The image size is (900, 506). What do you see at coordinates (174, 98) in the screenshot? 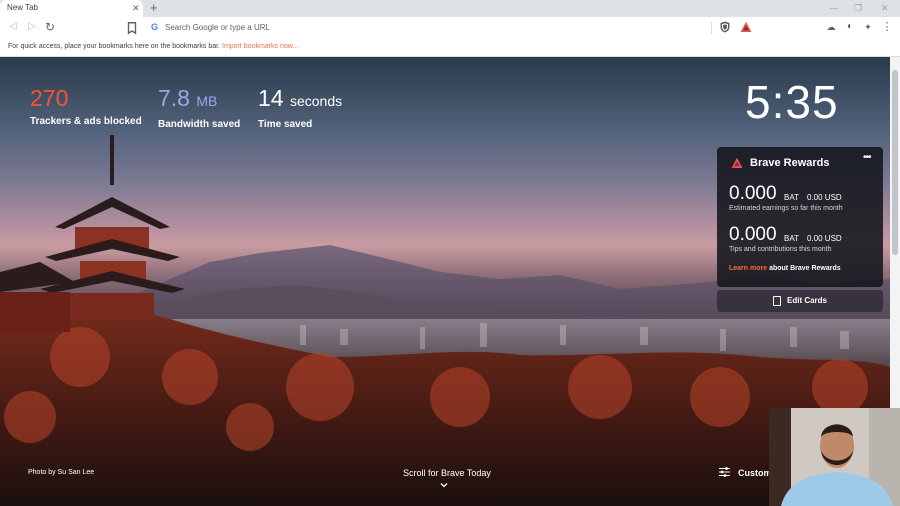
I see `bandwidth-number: 7.8` at bounding box center [174, 98].